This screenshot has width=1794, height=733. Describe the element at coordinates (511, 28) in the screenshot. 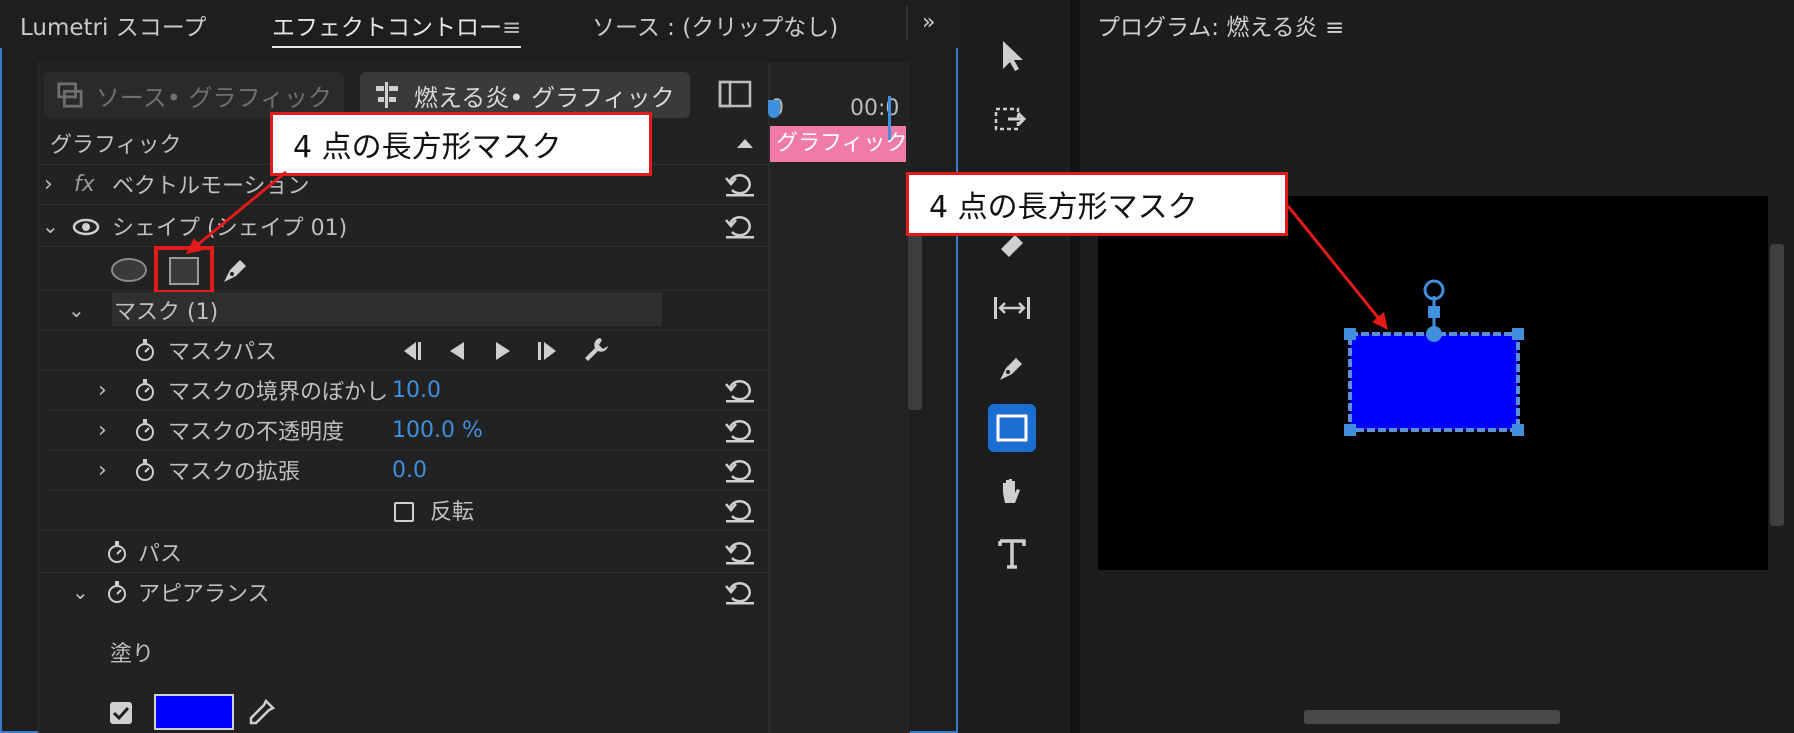

I see `tab-menu-icon: ≡` at that location.